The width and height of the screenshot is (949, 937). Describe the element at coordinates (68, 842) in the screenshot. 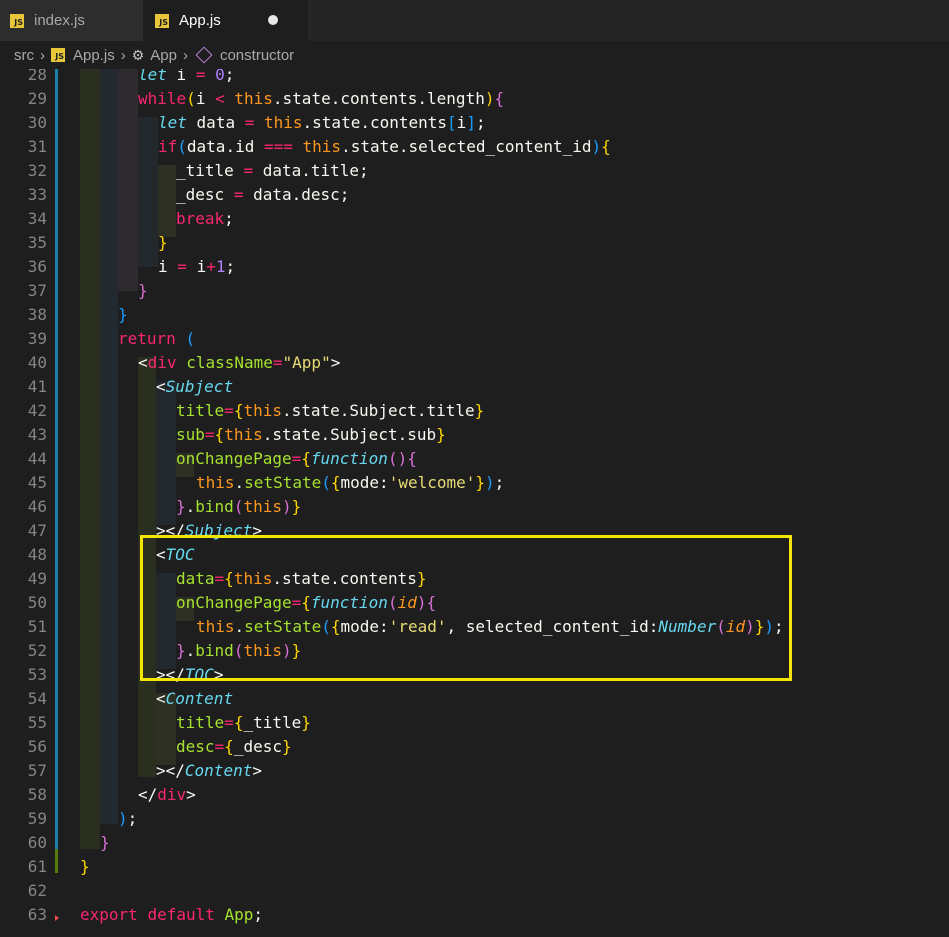

I see `code-line: 60}` at that location.